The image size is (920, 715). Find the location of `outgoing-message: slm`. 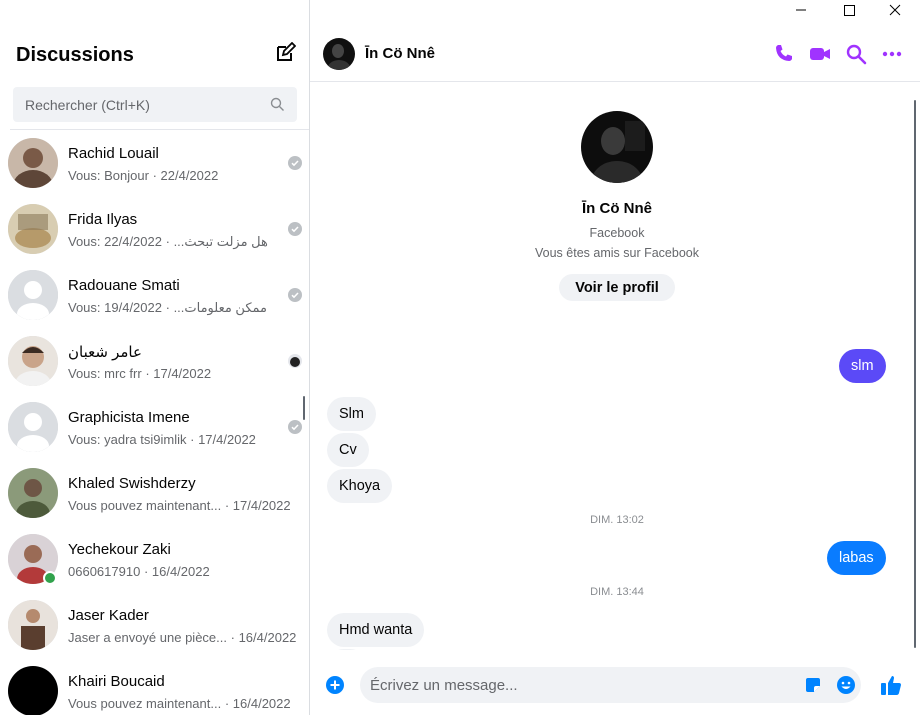

outgoing-message: slm is located at coordinates (862, 366).